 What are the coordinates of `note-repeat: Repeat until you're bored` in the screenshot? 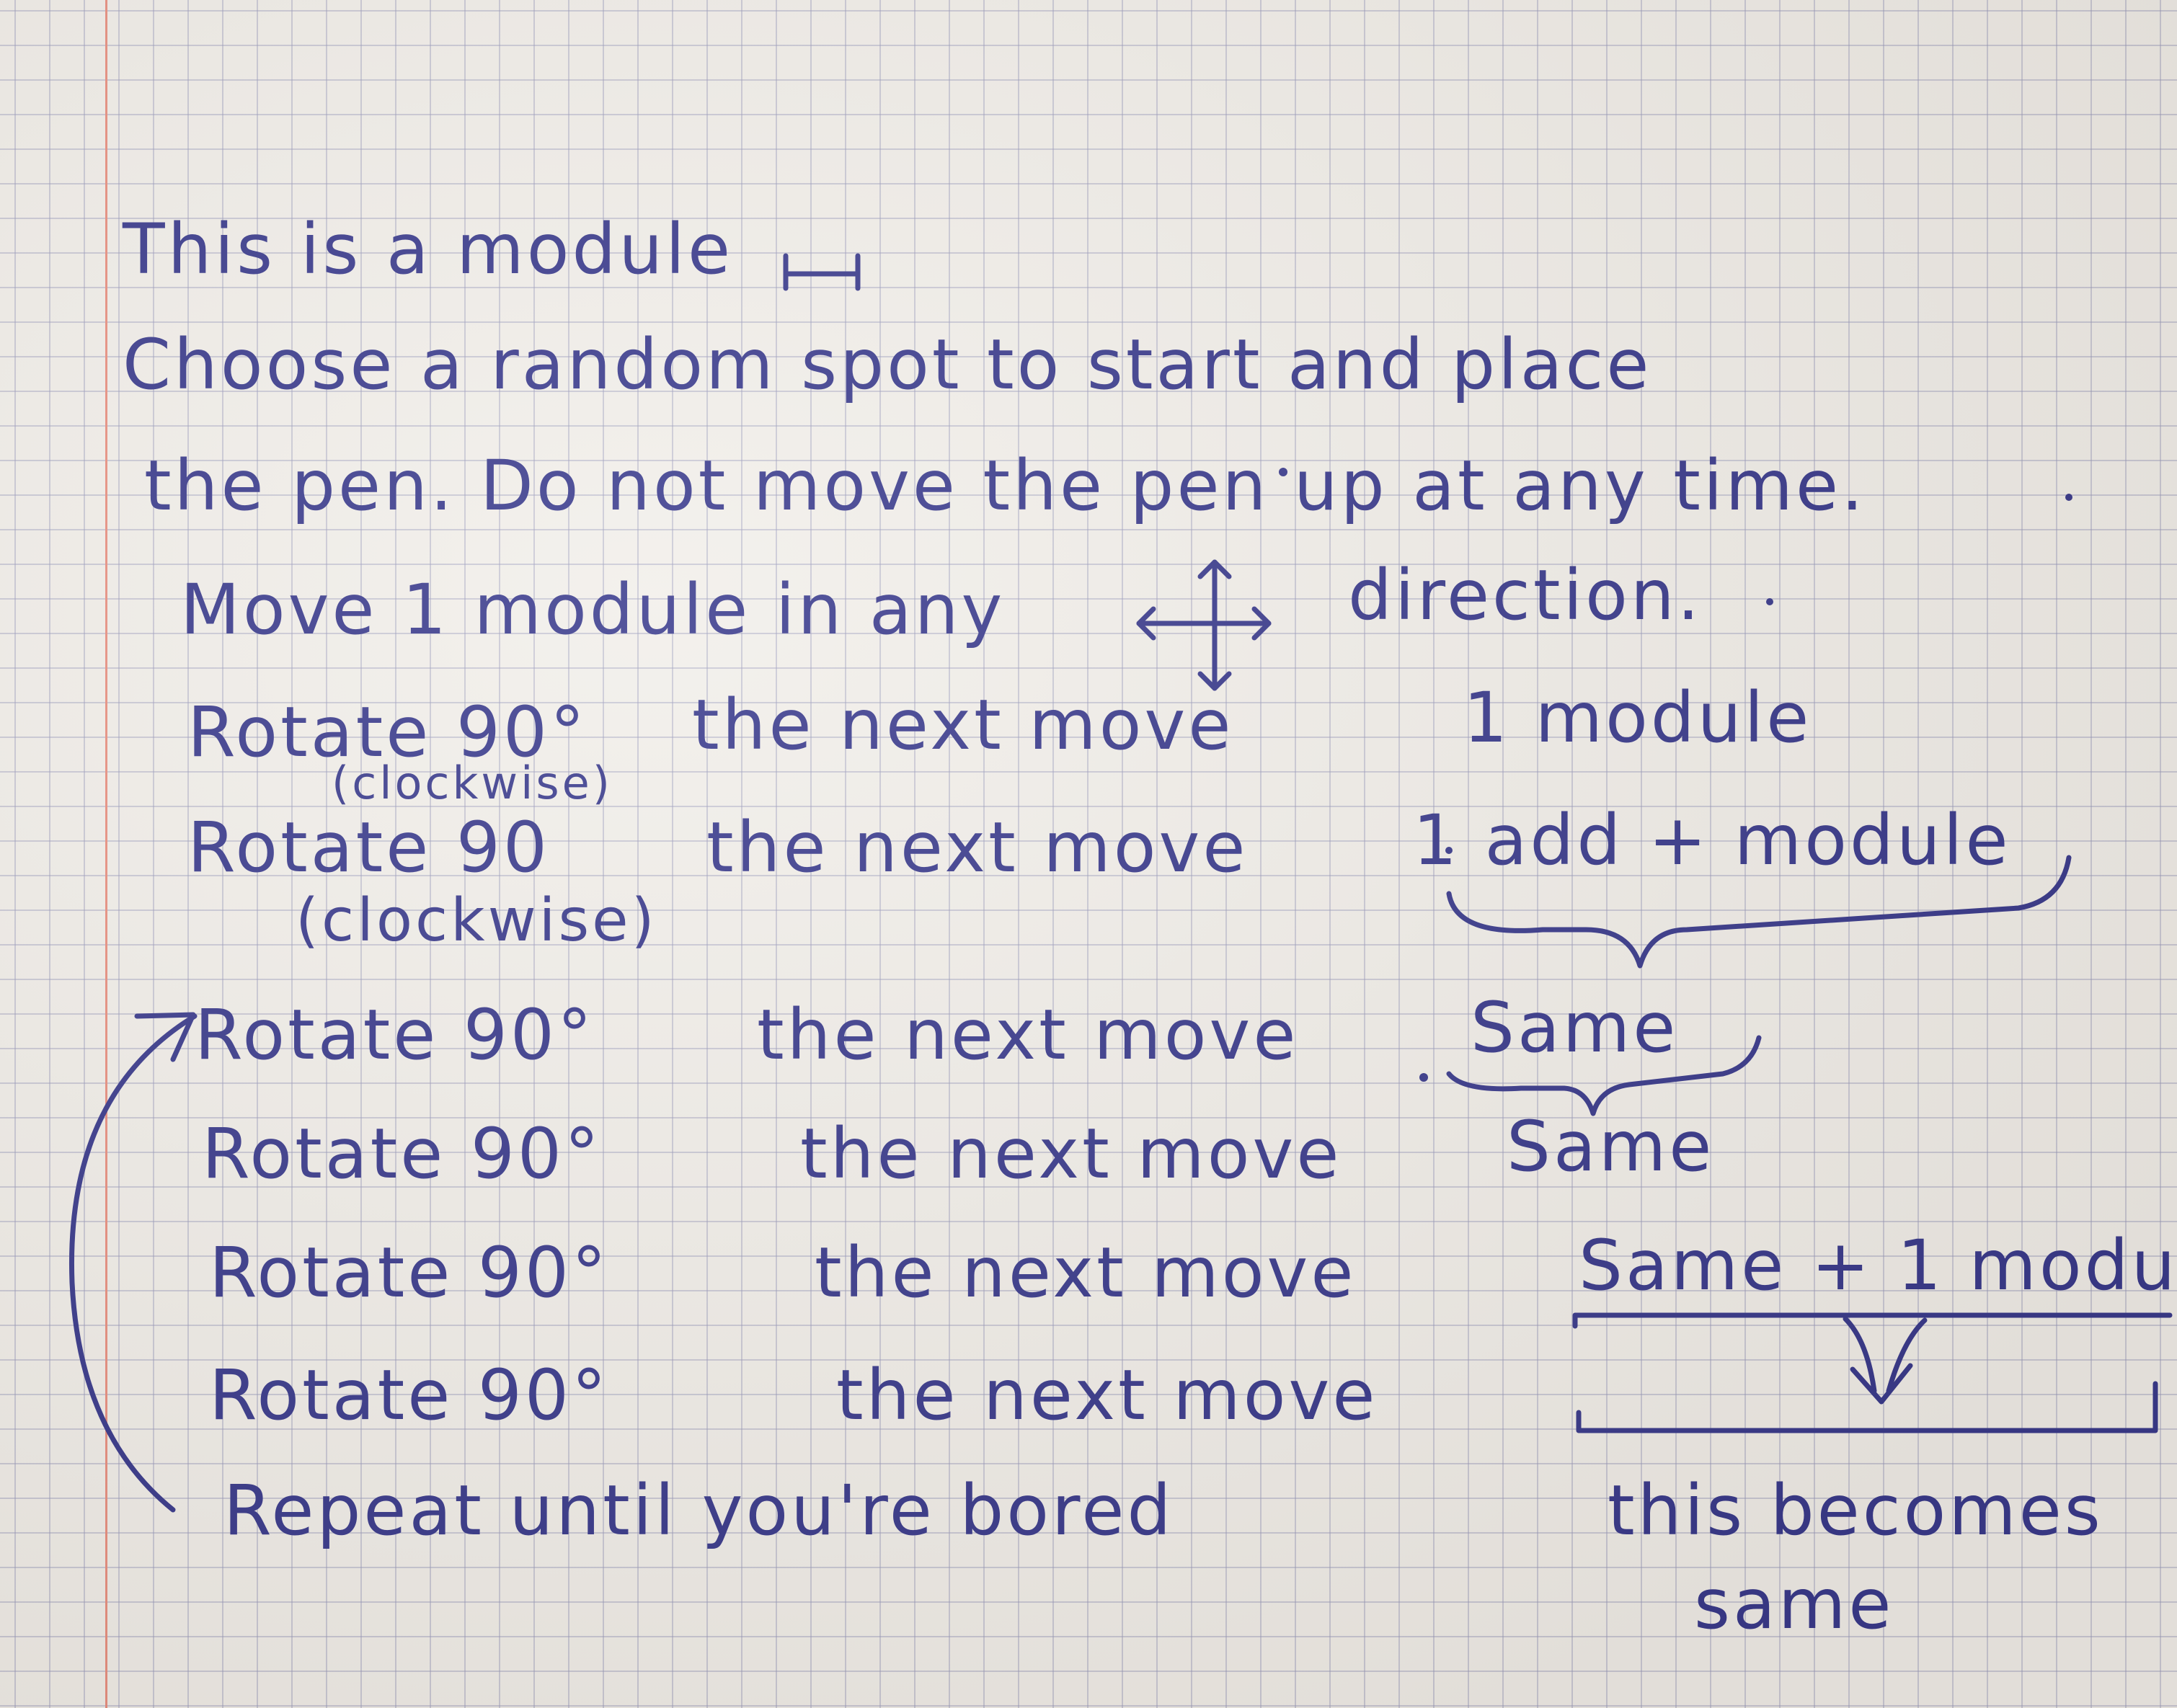 It's located at (698, 1511).